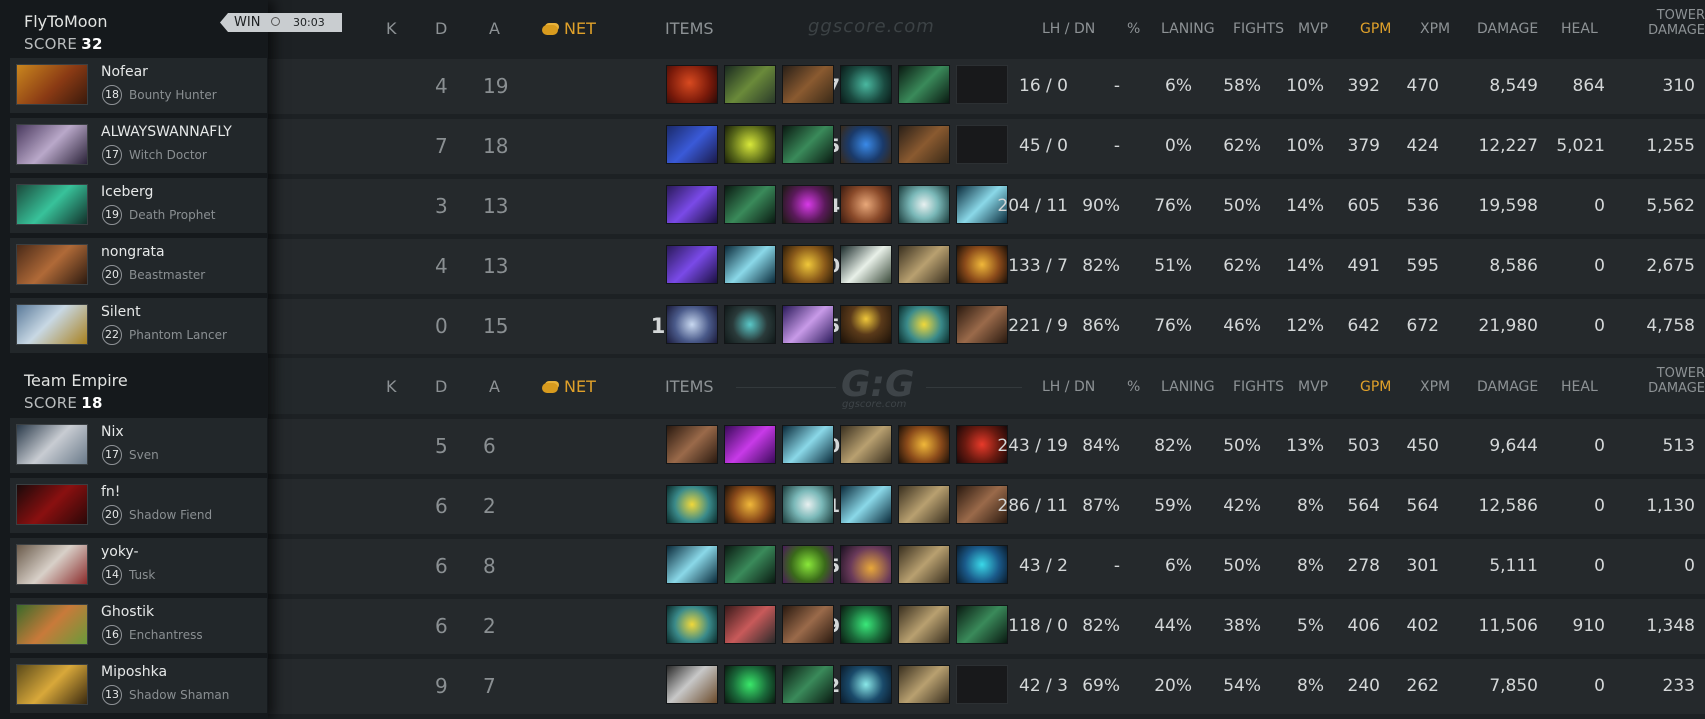 Image resolution: width=1705 pixels, height=719 pixels. I want to click on gold-coin-icon, so click(550, 387).